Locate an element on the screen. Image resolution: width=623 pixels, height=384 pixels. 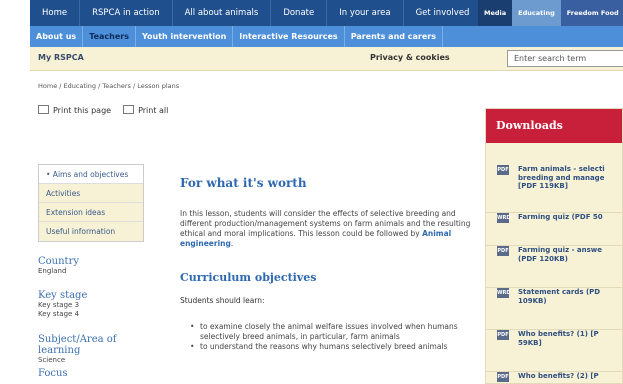
nav-educating: Educating is located at coordinates (536, 13).